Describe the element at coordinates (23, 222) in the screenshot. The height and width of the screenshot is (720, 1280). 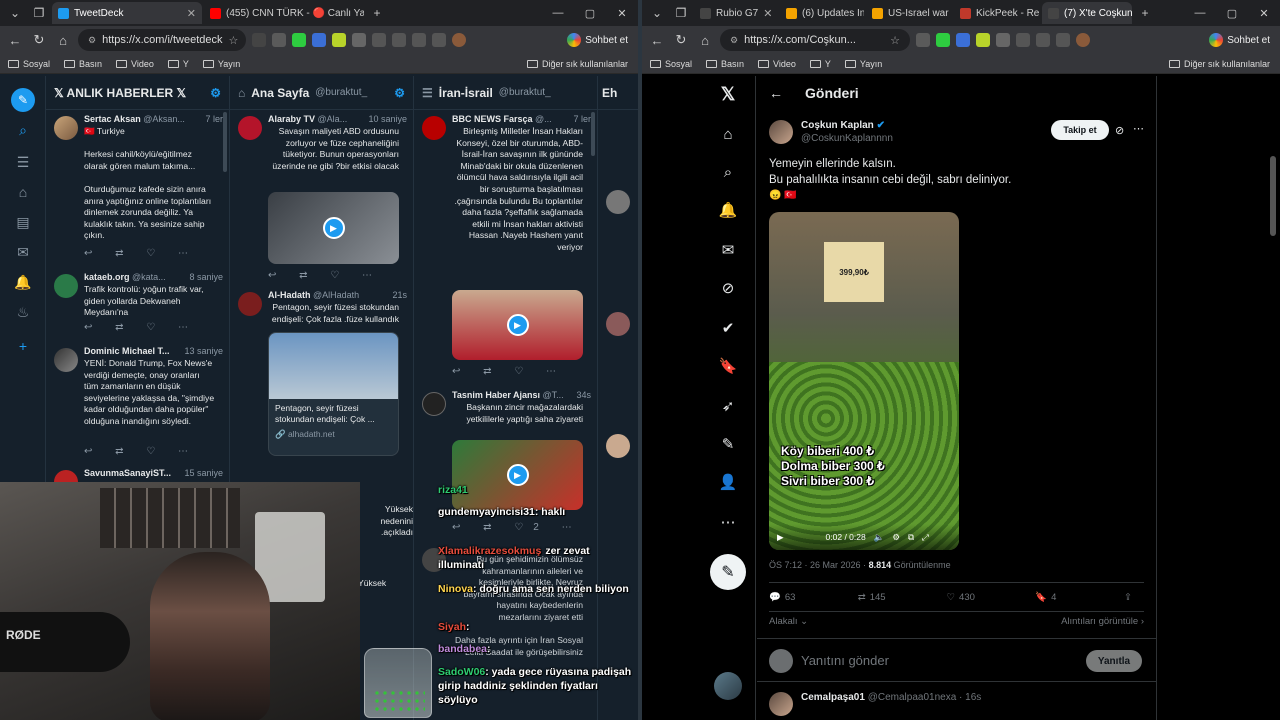
I see `columns-icon: ▤` at that location.